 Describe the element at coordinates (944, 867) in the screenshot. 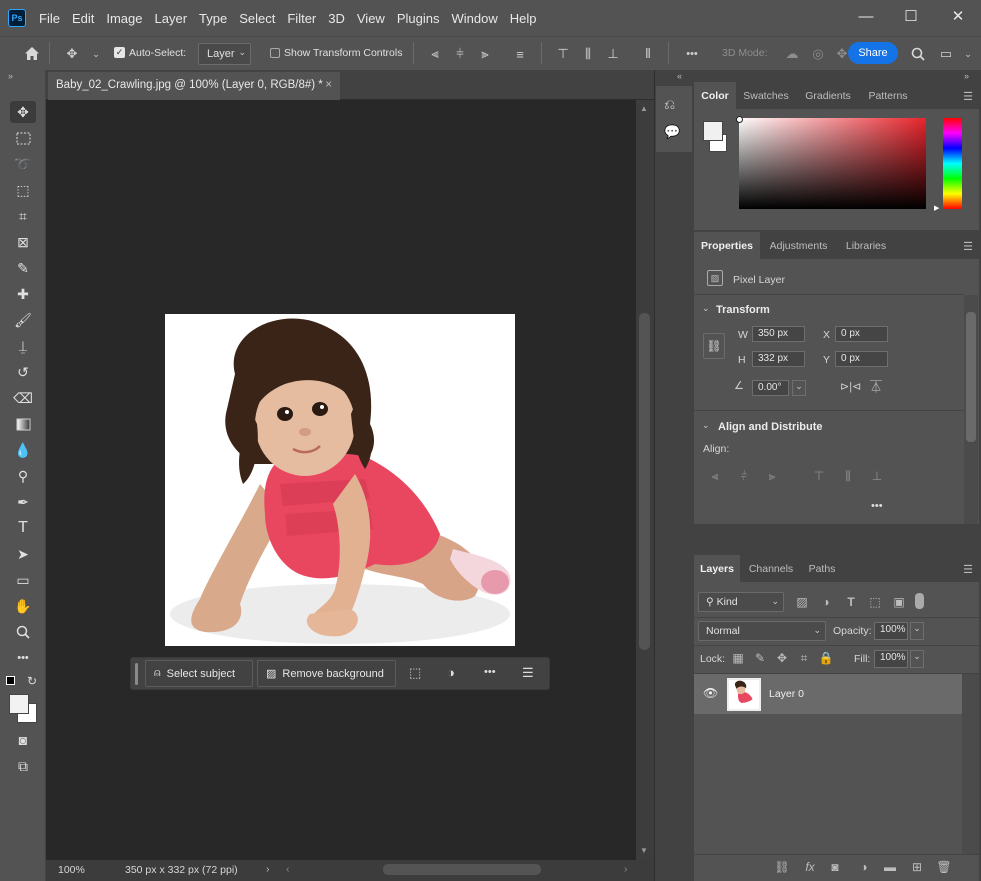

I see `delete-layer-icon: 🗑` at that location.